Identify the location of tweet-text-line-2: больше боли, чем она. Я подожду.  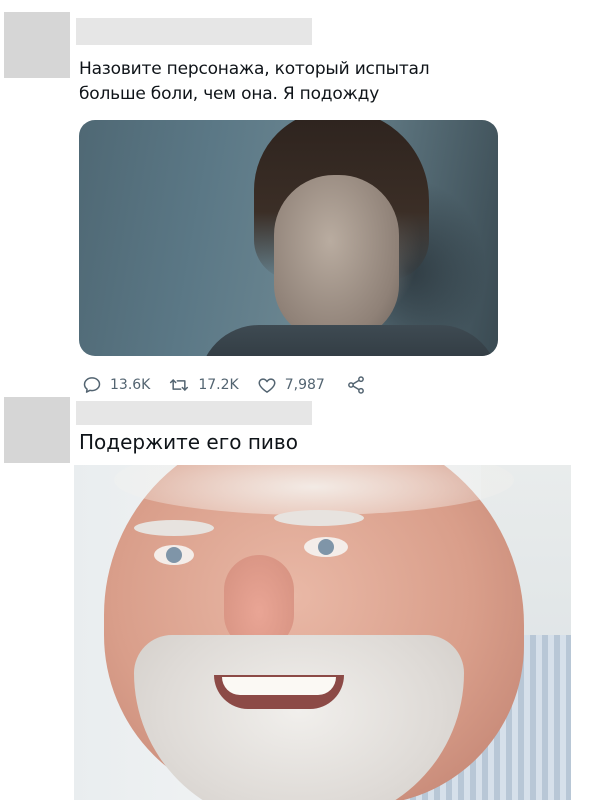
(229, 94).